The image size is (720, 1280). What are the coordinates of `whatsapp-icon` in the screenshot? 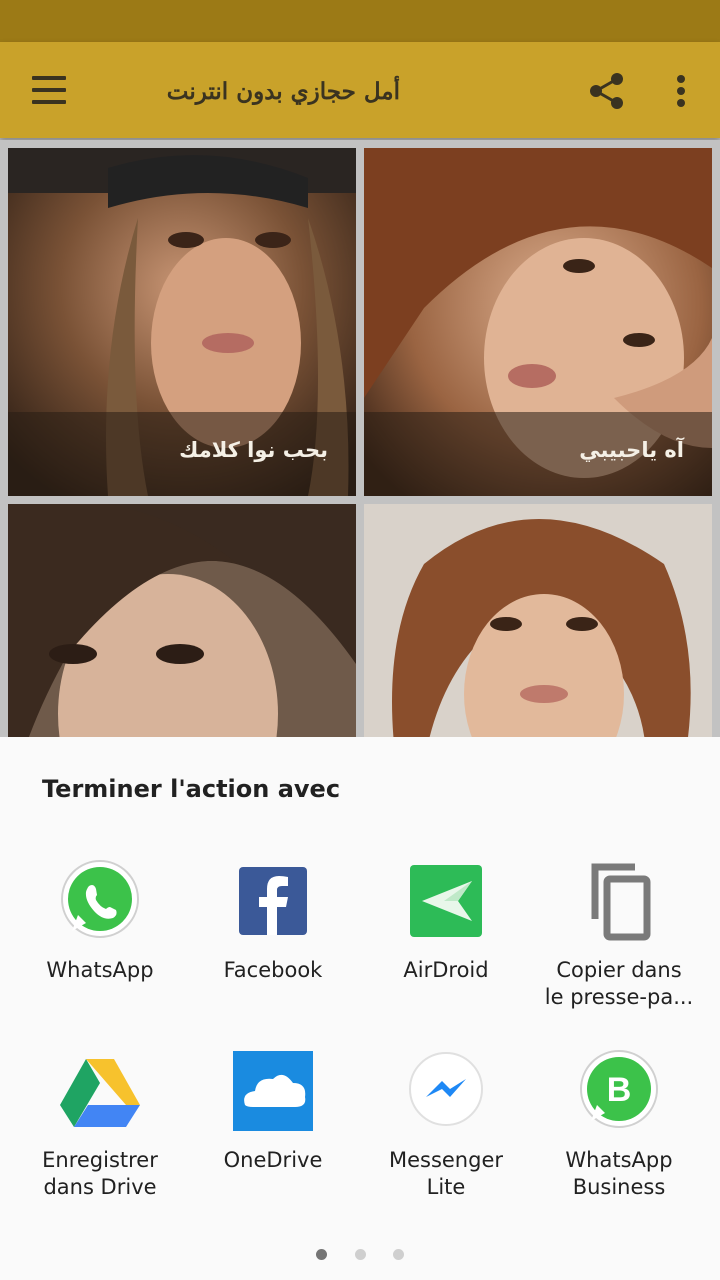 It's located at (100, 899).